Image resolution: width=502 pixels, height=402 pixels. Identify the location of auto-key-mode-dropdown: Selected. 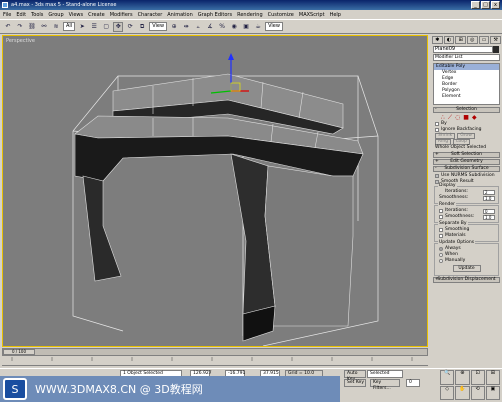
(385, 374).